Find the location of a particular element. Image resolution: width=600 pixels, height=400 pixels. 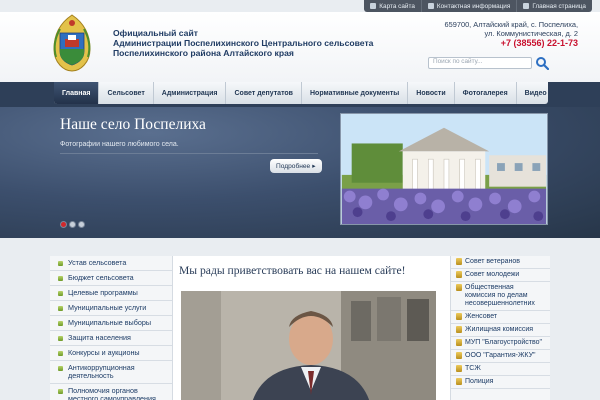

left-menu-item: Защита населения is located at coordinates (111, 338).